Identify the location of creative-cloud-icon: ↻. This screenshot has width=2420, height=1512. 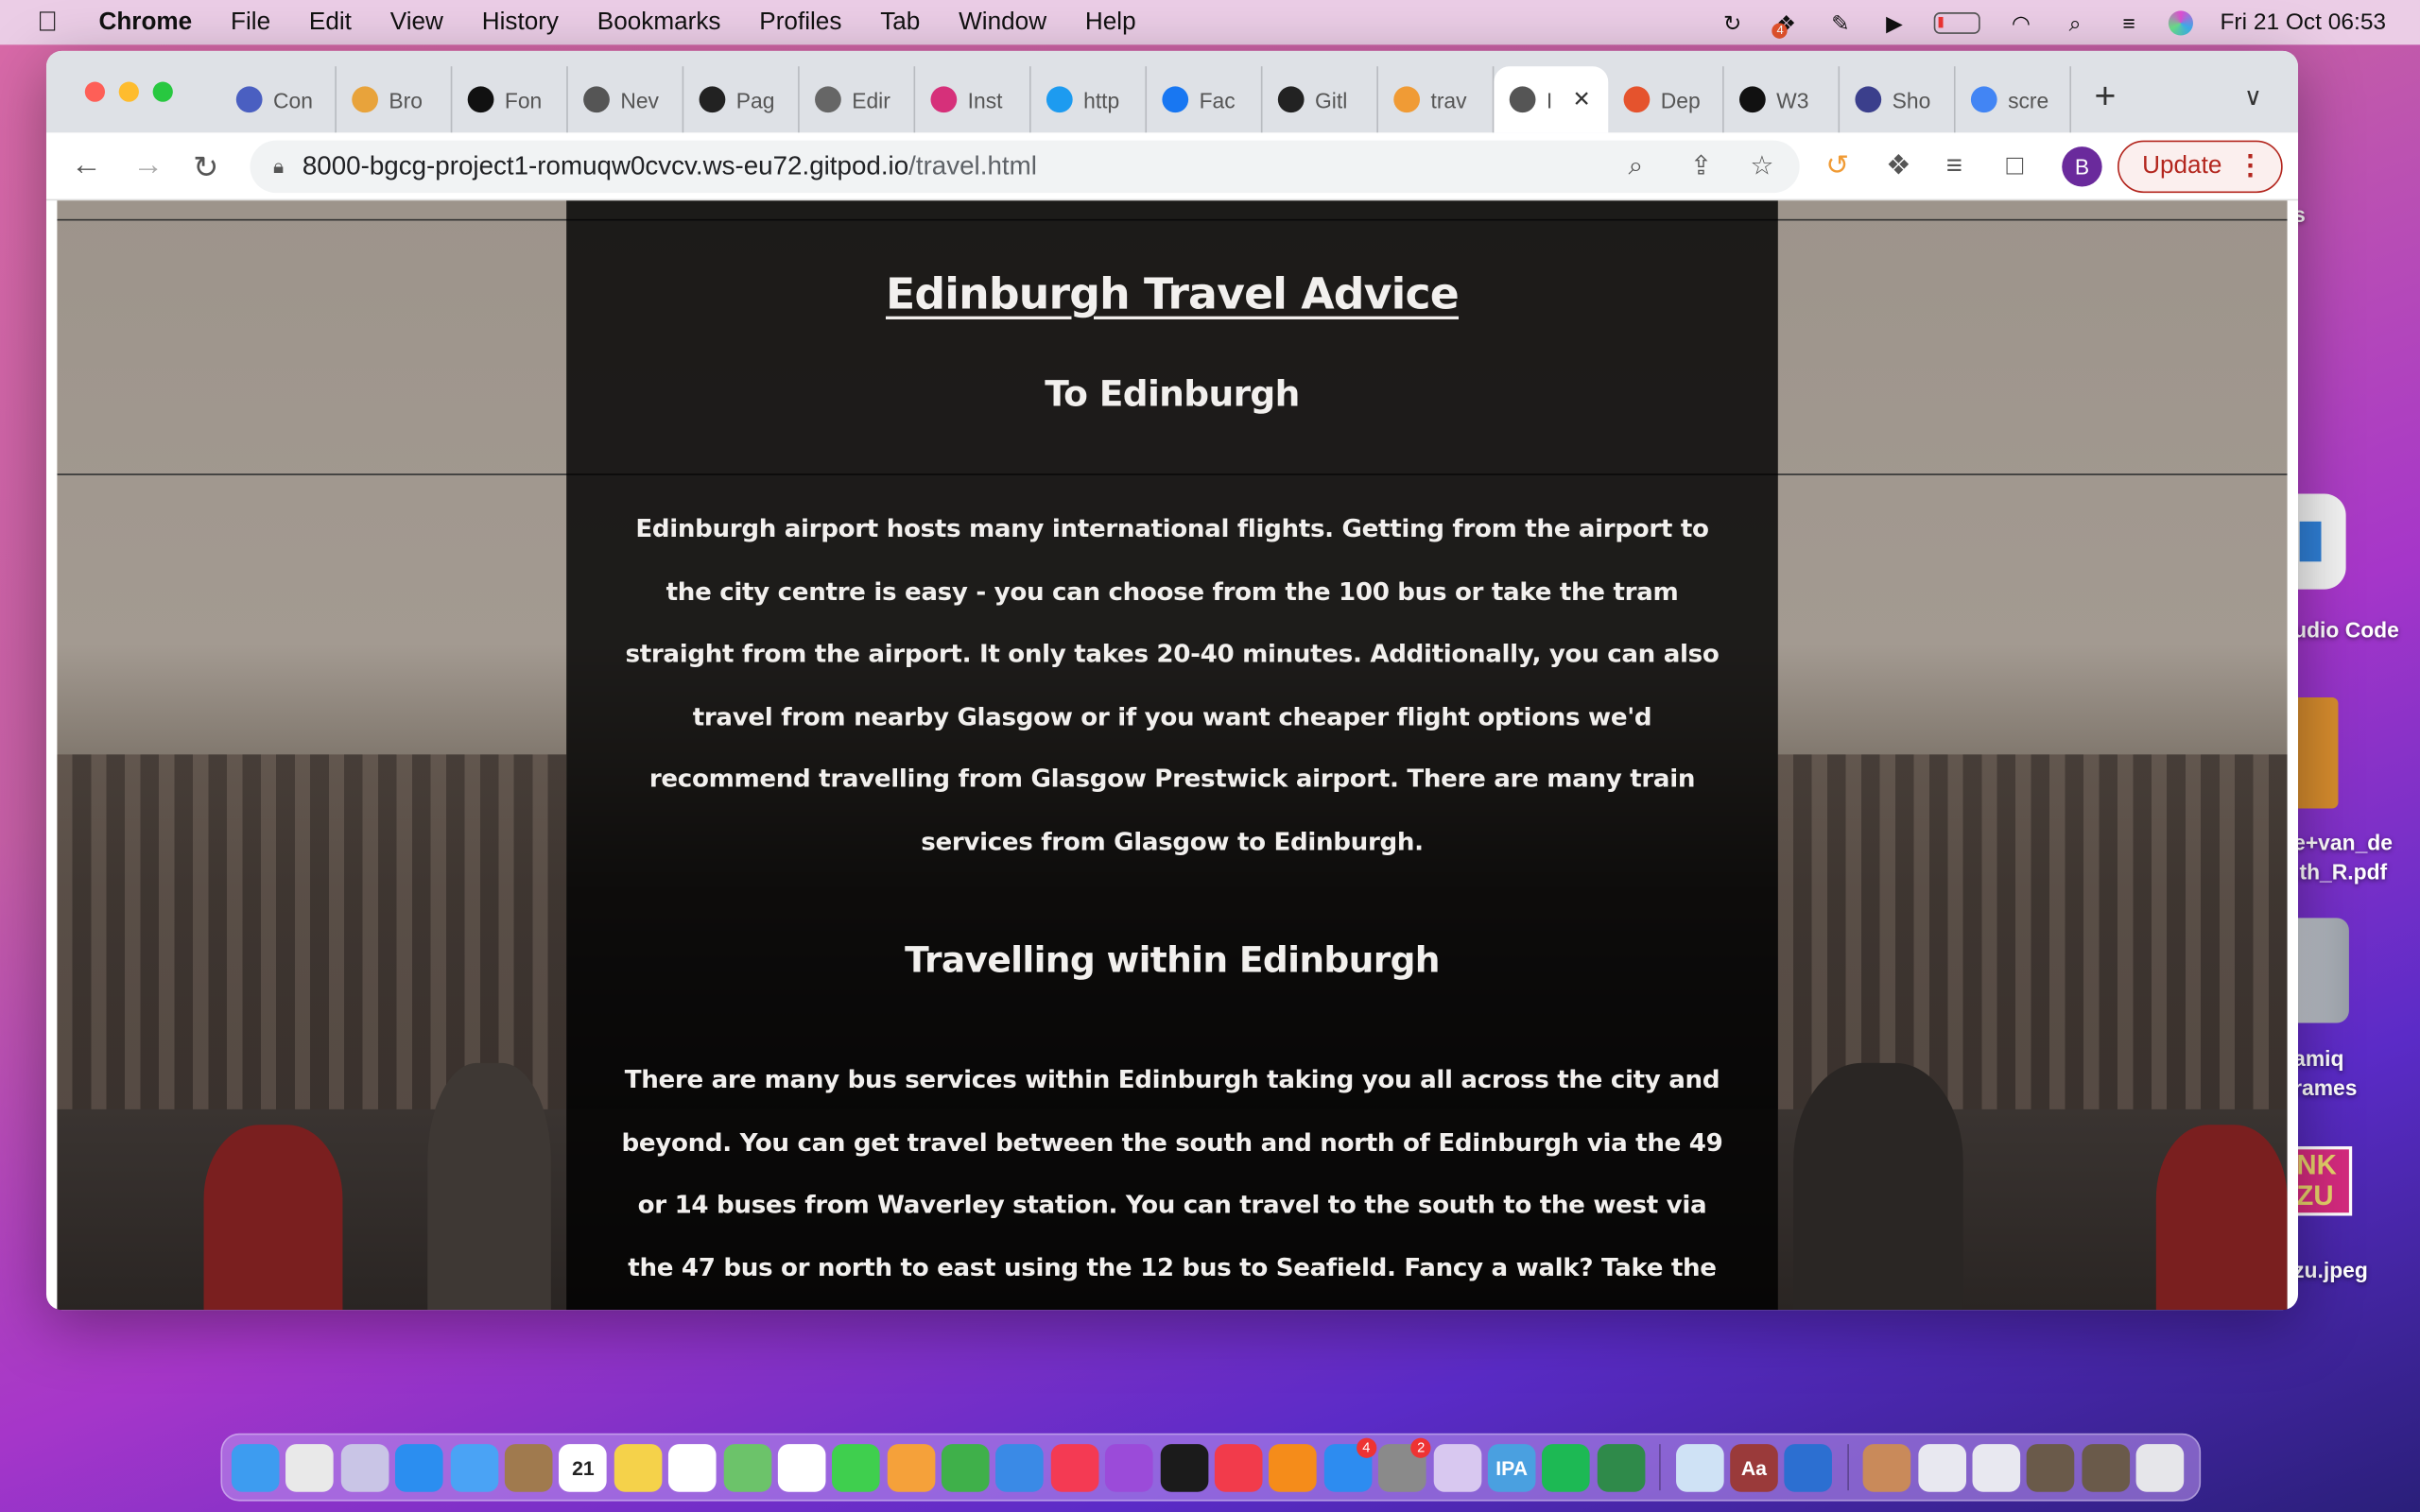
(1732, 22).